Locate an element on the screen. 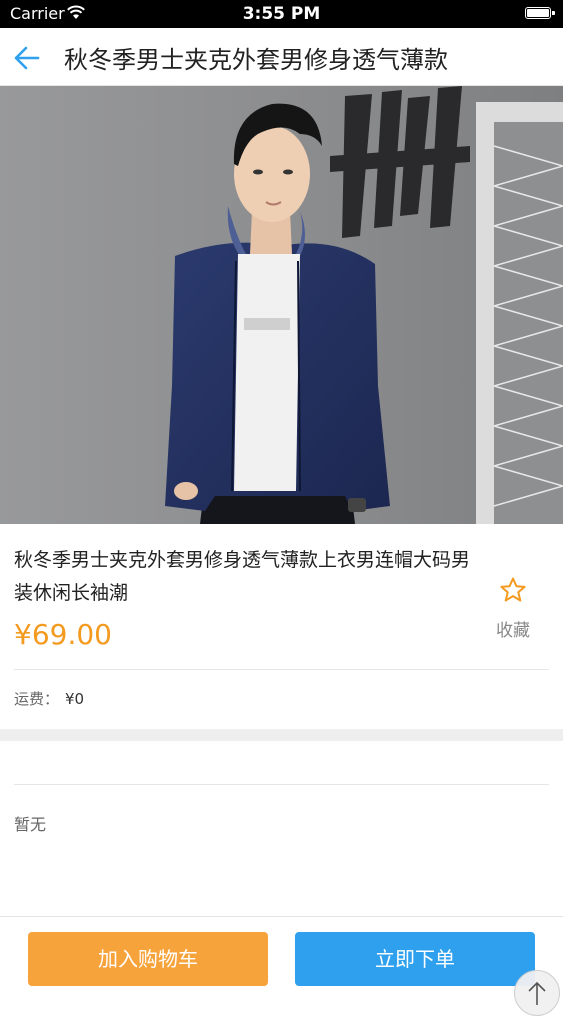 The width and height of the screenshot is (563, 1019). product-price: ¥69.00 is located at coordinates (63, 634).